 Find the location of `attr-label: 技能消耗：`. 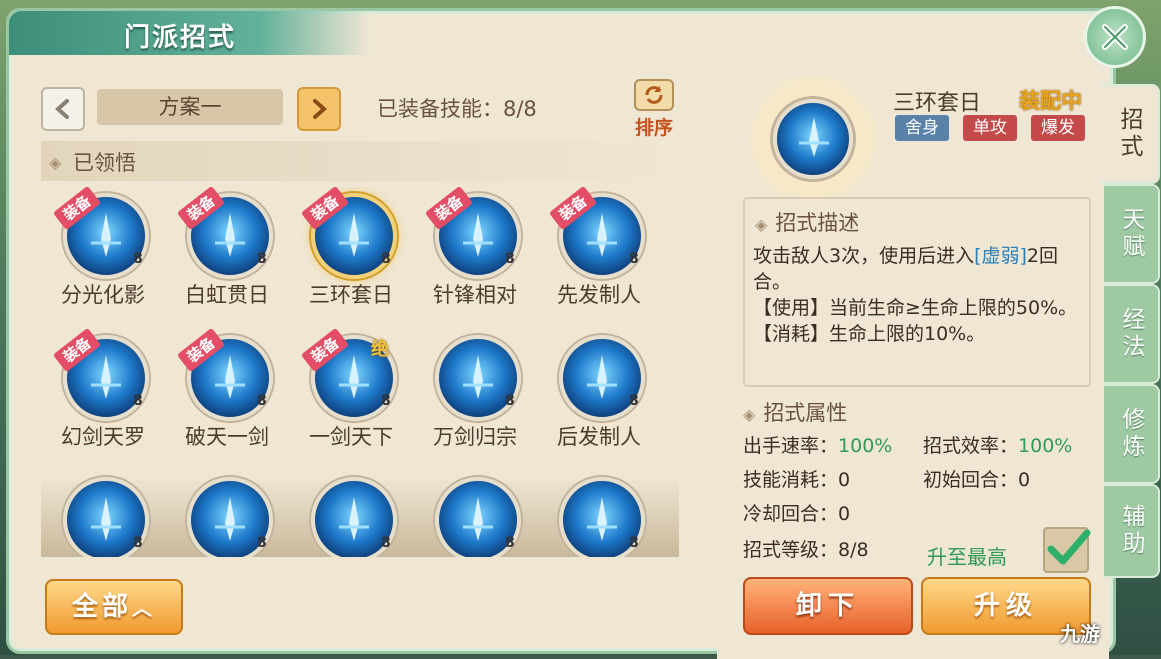

attr-label: 技能消耗： is located at coordinates (791, 480).